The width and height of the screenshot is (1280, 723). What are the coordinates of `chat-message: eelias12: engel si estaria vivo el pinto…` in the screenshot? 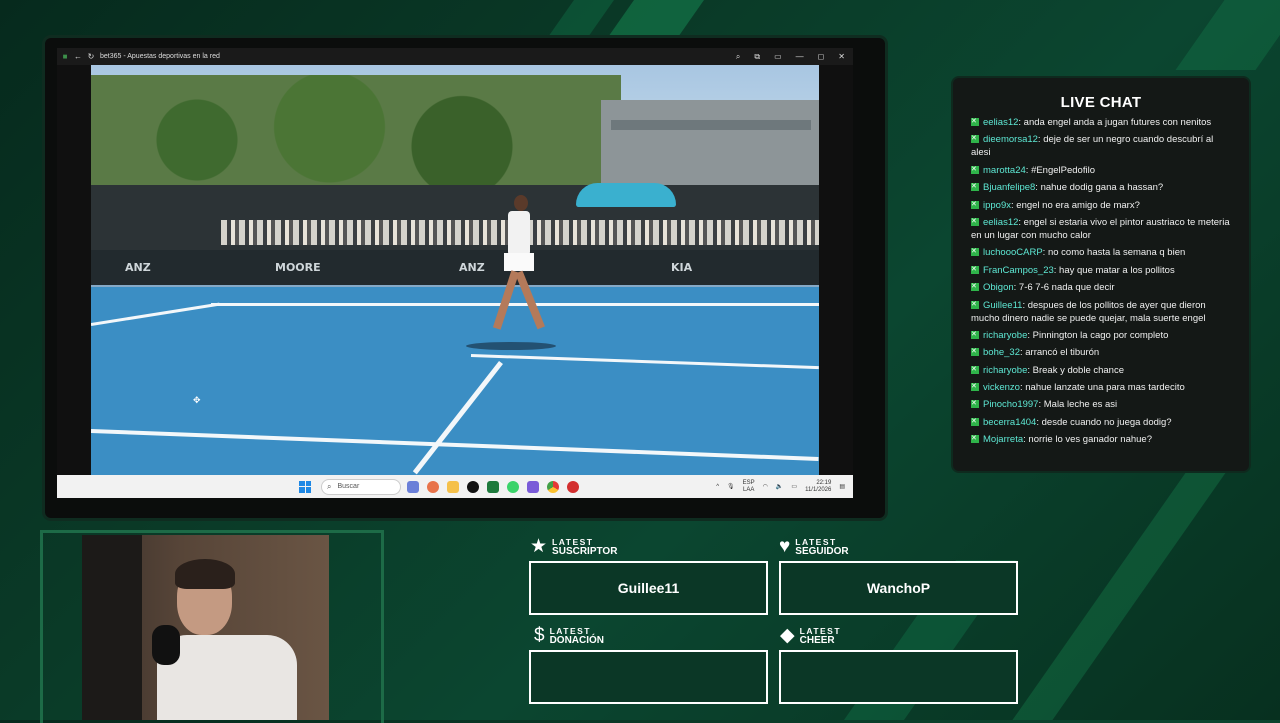 It's located at (1102, 228).